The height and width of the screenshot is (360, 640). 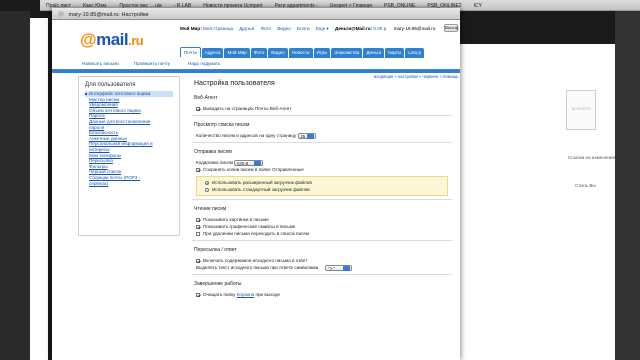 I want to click on show-smiles-checkbox, so click(x=198, y=226).